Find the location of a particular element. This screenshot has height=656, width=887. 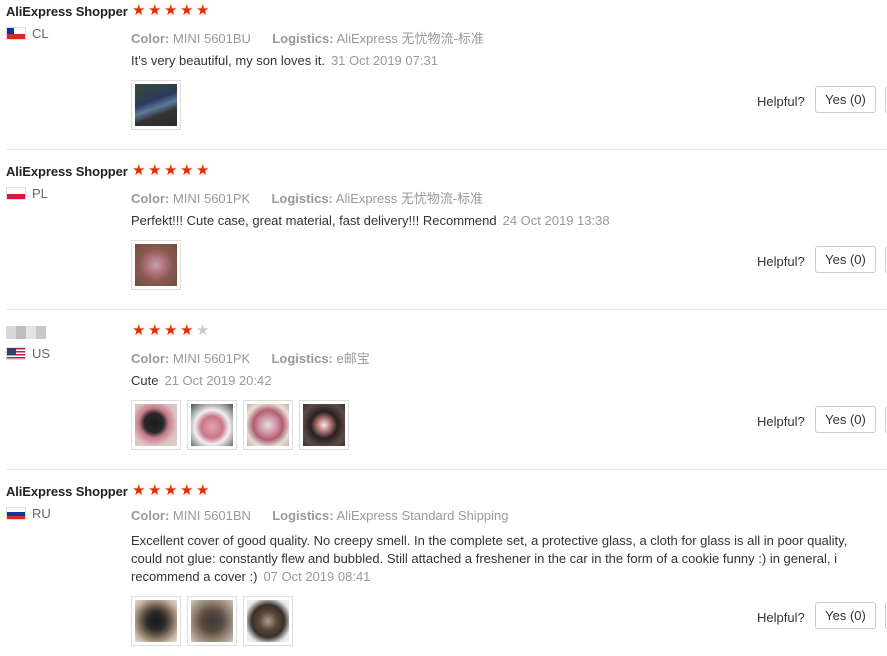

review-date: 31 Oct 2019 07:31 is located at coordinates (384, 60).